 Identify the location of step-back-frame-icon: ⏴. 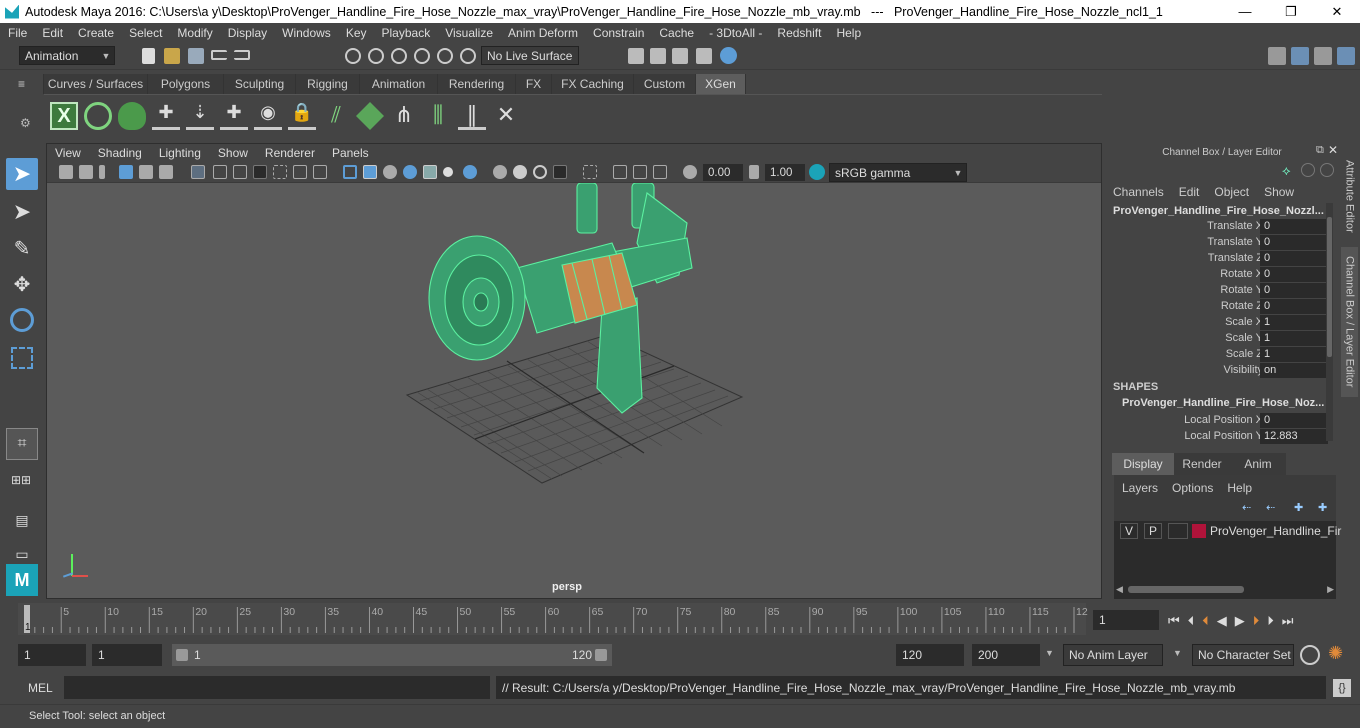
(1191, 621).